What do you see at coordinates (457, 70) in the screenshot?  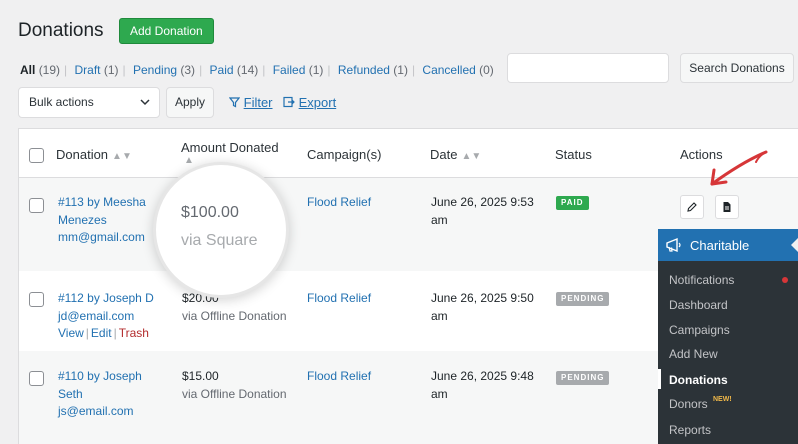 I see `filter-cancelled: Cancelled (0)` at bounding box center [457, 70].